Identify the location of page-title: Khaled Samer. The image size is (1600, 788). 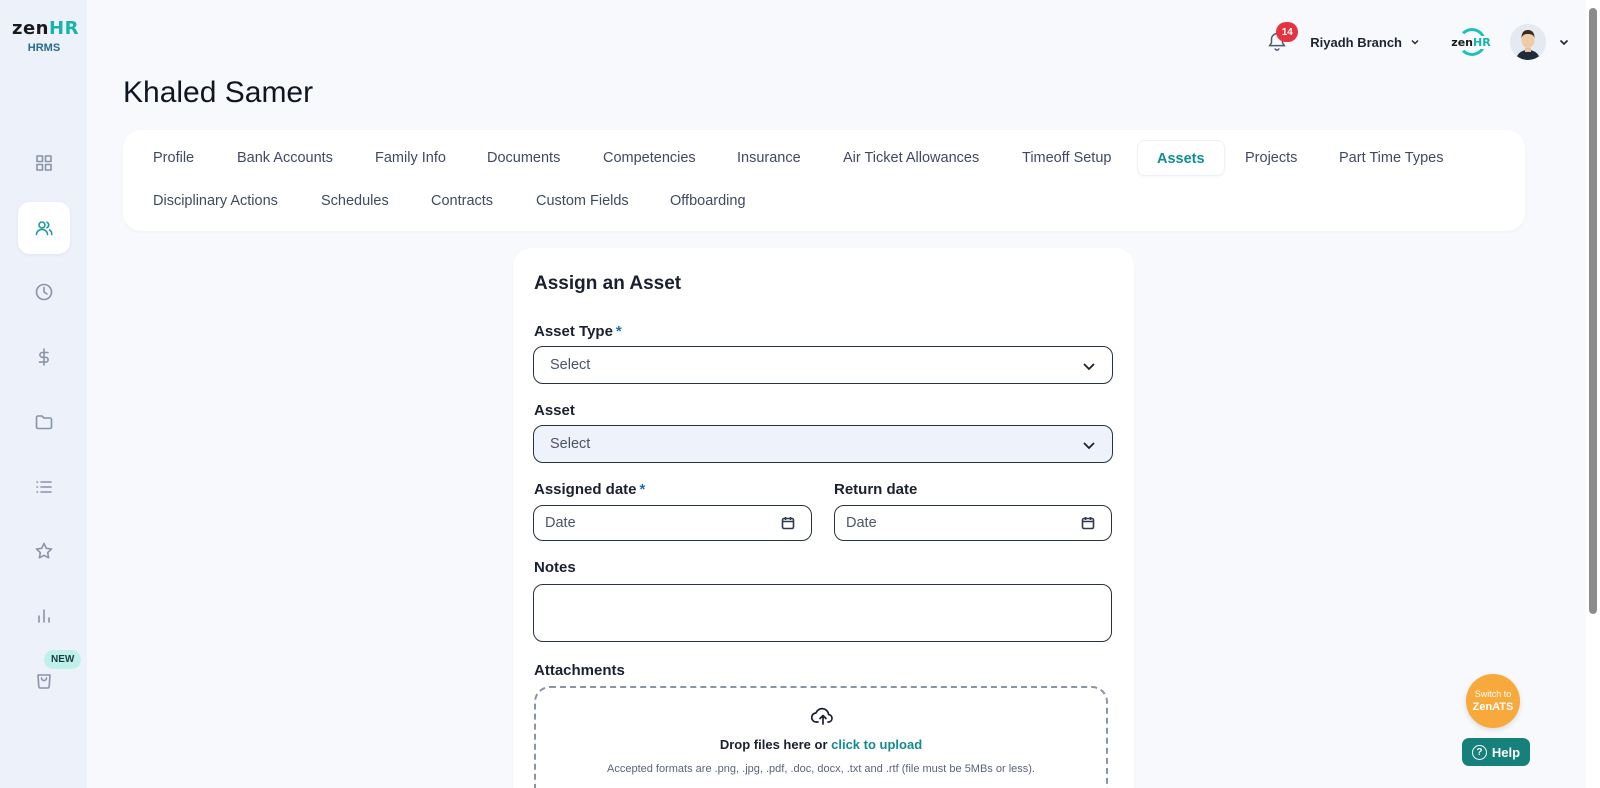
(218, 92).